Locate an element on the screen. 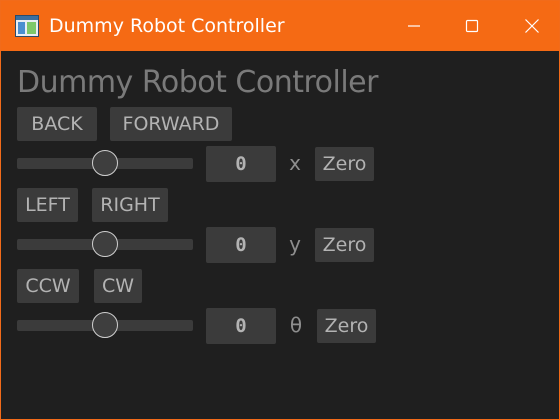  close-button is located at coordinates (532, 26).